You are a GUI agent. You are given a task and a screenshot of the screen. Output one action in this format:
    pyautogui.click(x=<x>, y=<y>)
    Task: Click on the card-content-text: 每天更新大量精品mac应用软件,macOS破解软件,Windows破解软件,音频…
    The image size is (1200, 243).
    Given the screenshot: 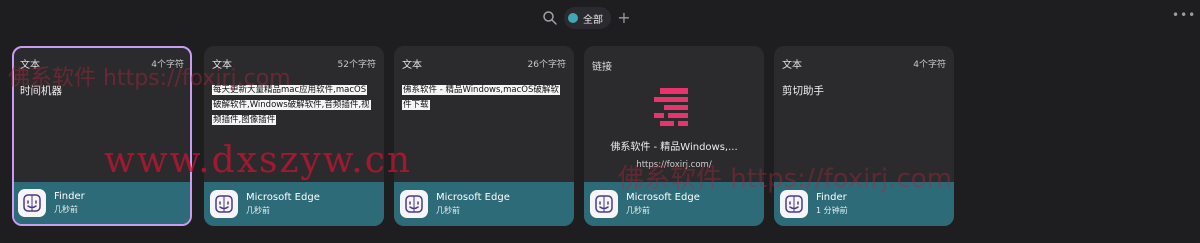 What is the action you would take?
    pyautogui.click(x=291, y=105)
    